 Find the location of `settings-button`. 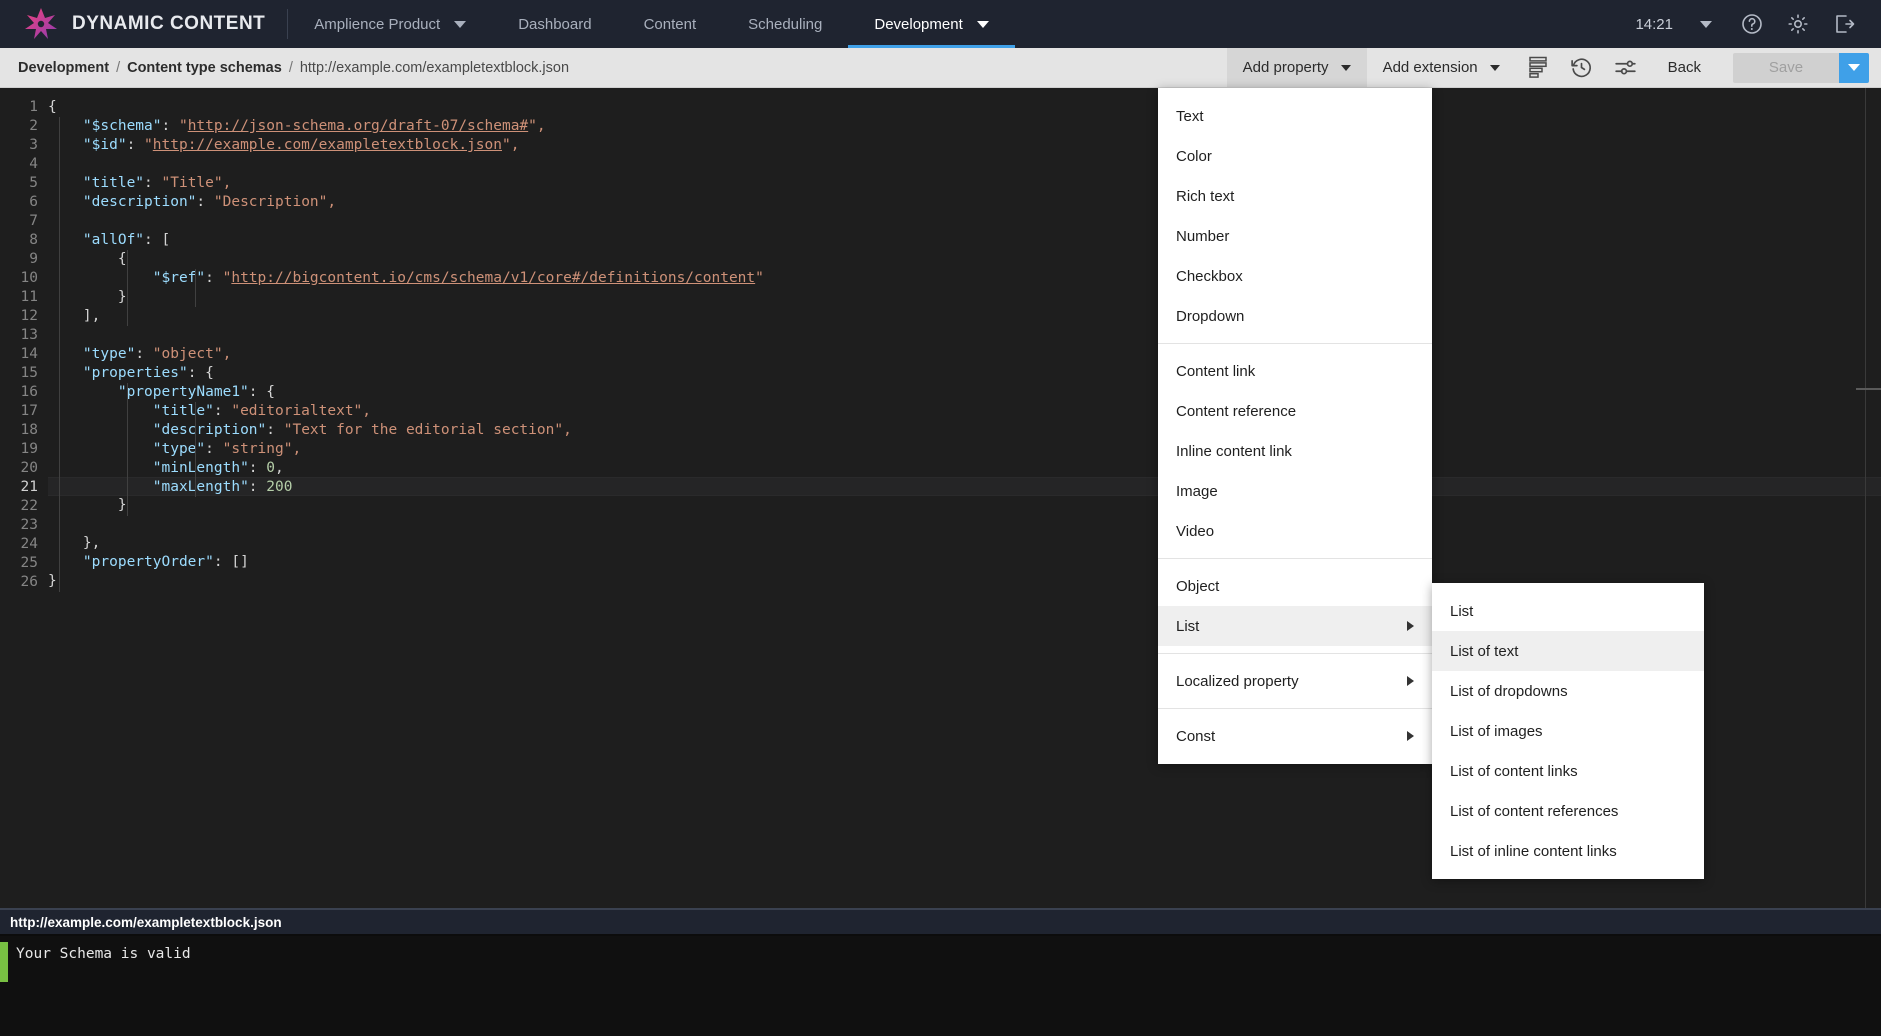

settings-button is located at coordinates (1798, 24).